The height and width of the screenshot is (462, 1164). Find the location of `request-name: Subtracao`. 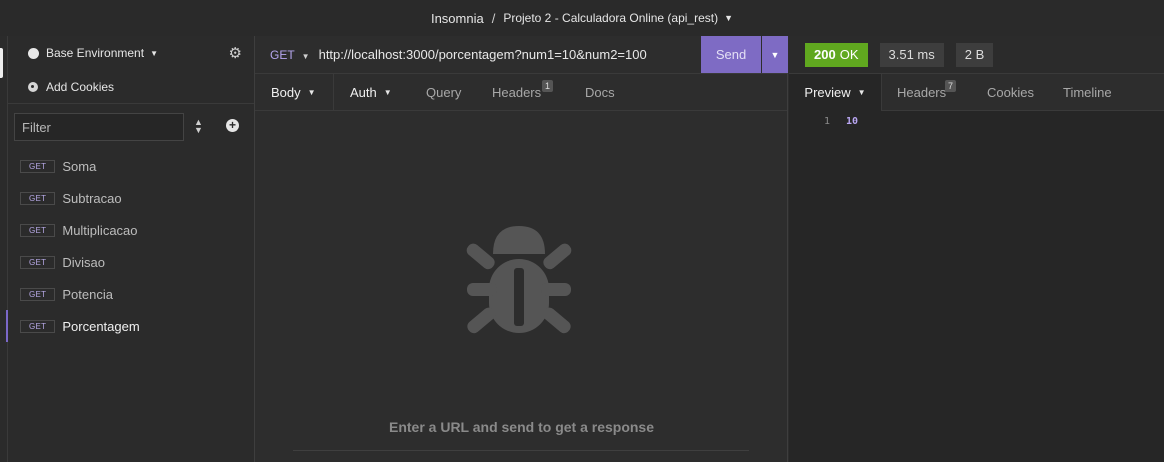

request-name: Subtracao is located at coordinates (92, 198).